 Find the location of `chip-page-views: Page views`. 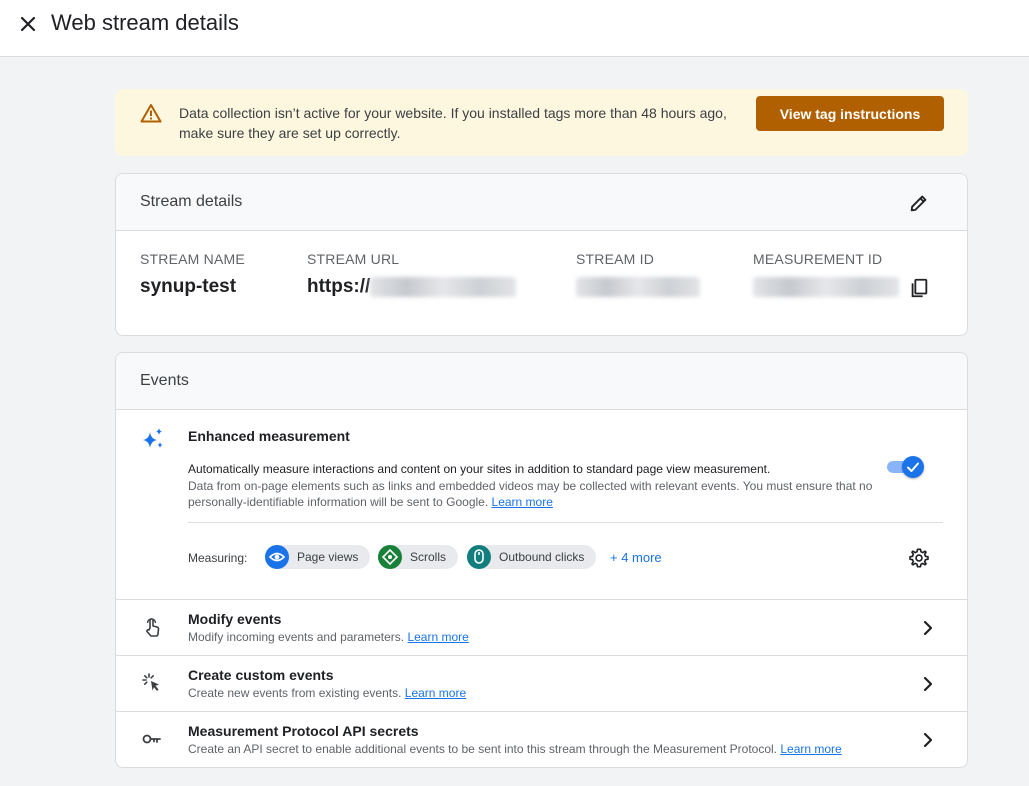

chip-page-views: Page views is located at coordinates (318, 557).